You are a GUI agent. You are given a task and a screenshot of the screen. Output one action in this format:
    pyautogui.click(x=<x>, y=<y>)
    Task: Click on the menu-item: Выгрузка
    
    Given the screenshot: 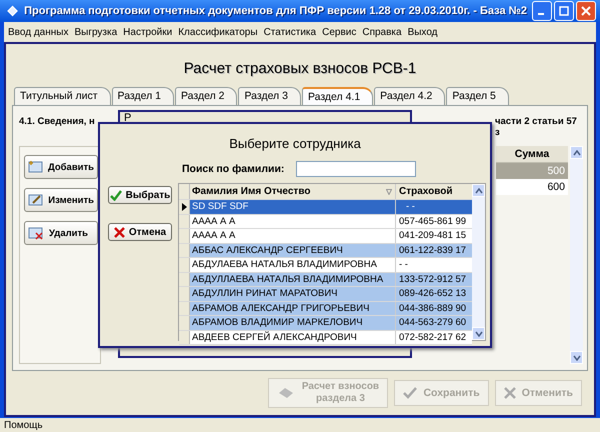 What is the action you would take?
    pyautogui.click(x=96, y=32)
    